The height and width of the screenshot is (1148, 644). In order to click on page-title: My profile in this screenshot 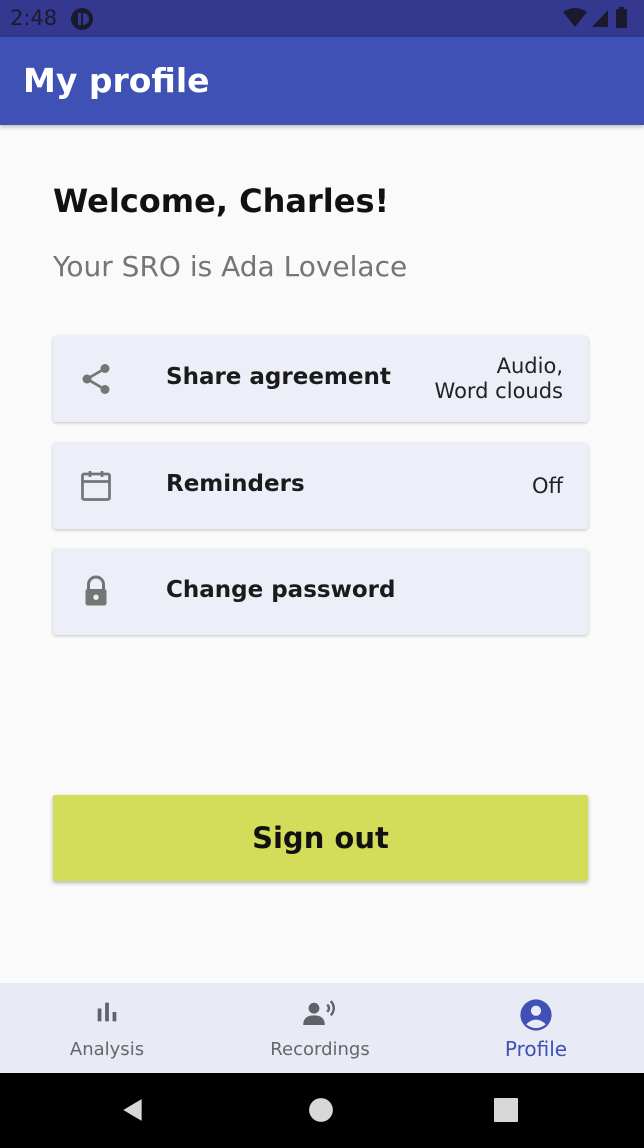, I will do `click(116, 80)`.